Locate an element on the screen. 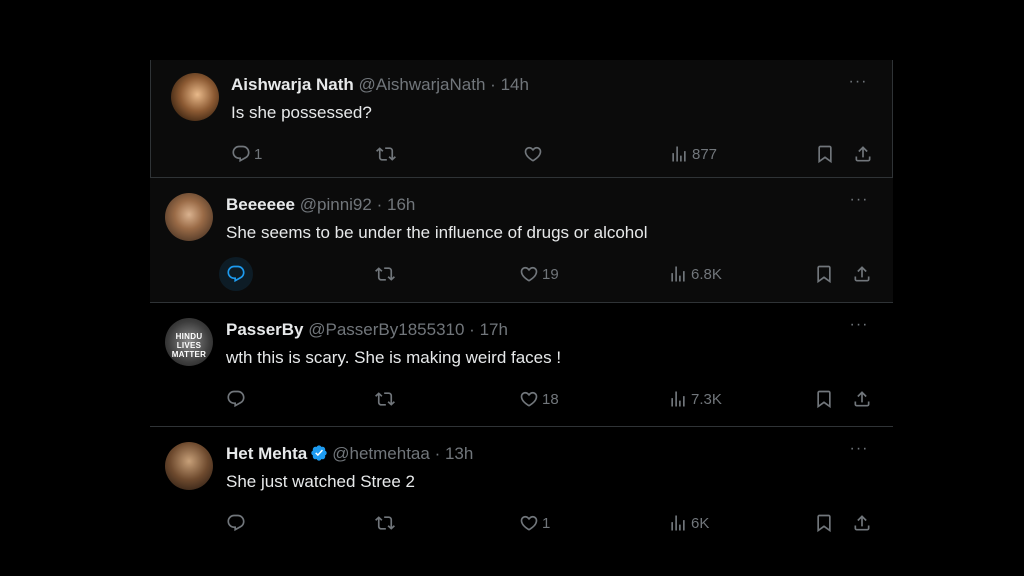 This screenshot has width=1024, height=576. views-button: 6.8K is located at coordinates (695, 274).